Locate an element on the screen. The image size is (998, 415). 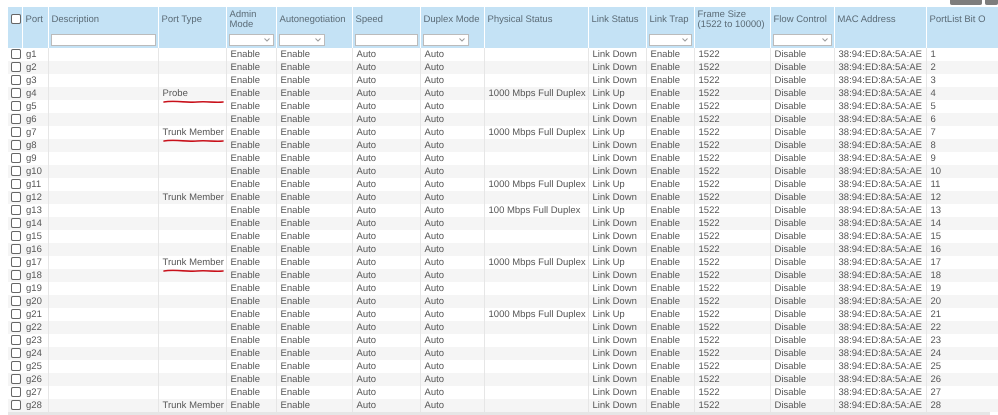
portlist-bit-cell: 1 is located at coordinates (933, 54).